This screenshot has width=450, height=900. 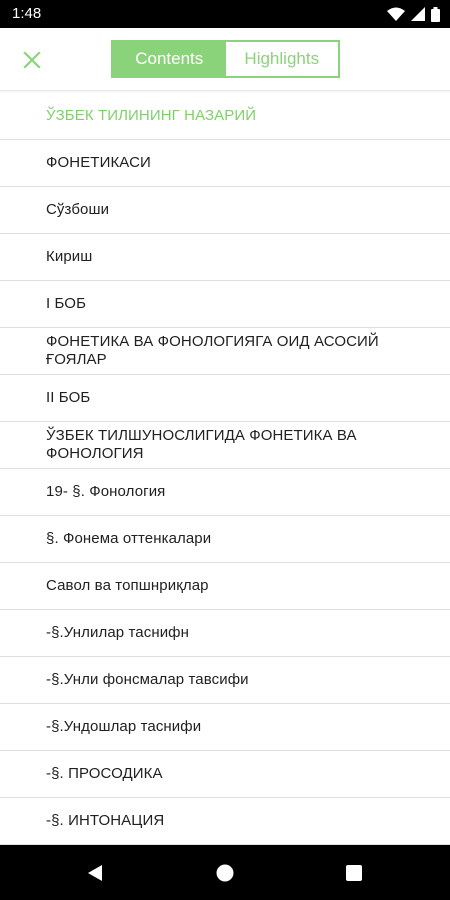 I want to click on toc-item: -§. ПРОСОДИКА, so click(x=225, y=774).